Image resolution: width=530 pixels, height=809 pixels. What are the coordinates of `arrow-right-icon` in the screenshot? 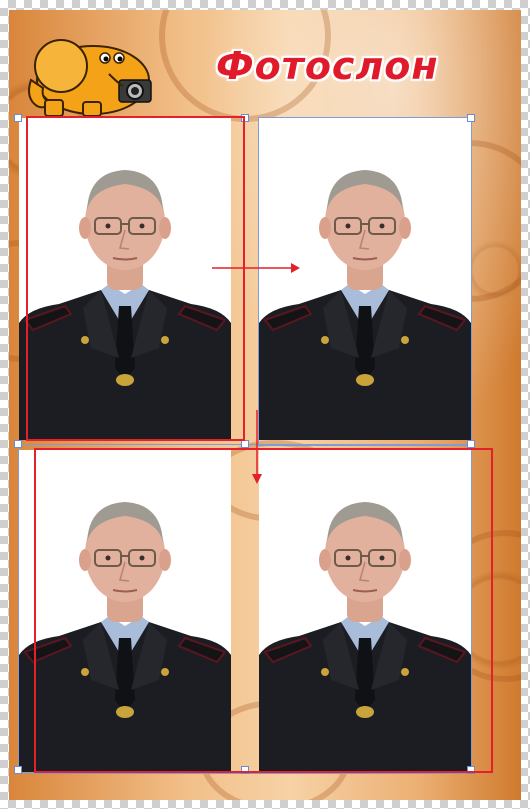 It's located at (256, 268).